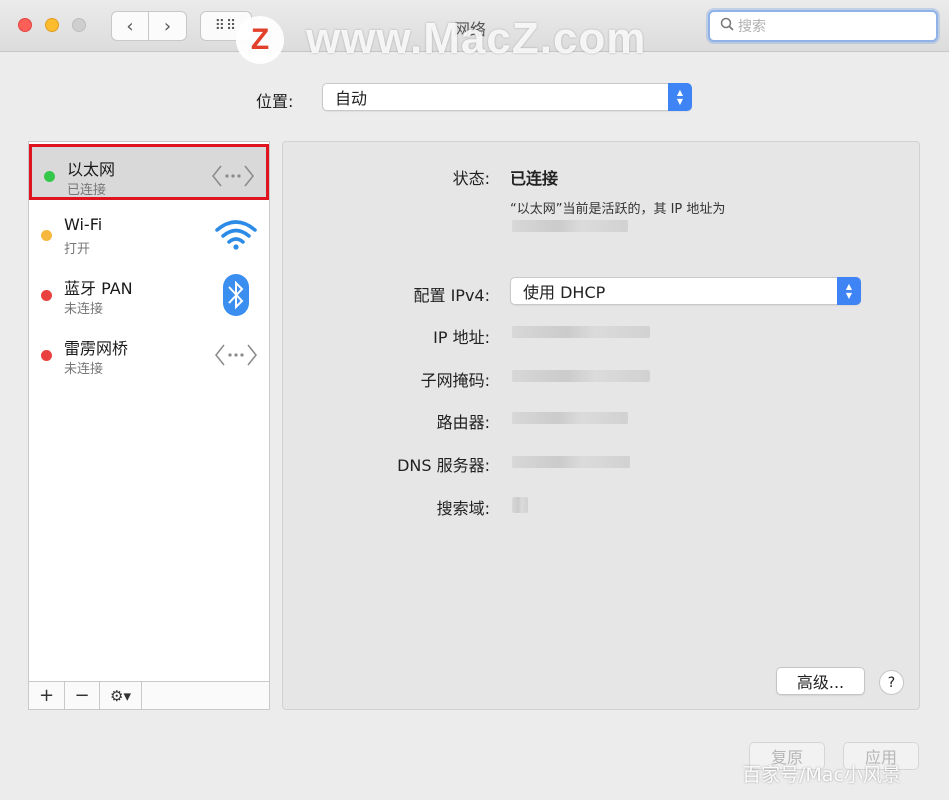 The height and width of the screenshot is (800, 949). I want to click on service-name: 雷雳网桥, so click(96, 348).